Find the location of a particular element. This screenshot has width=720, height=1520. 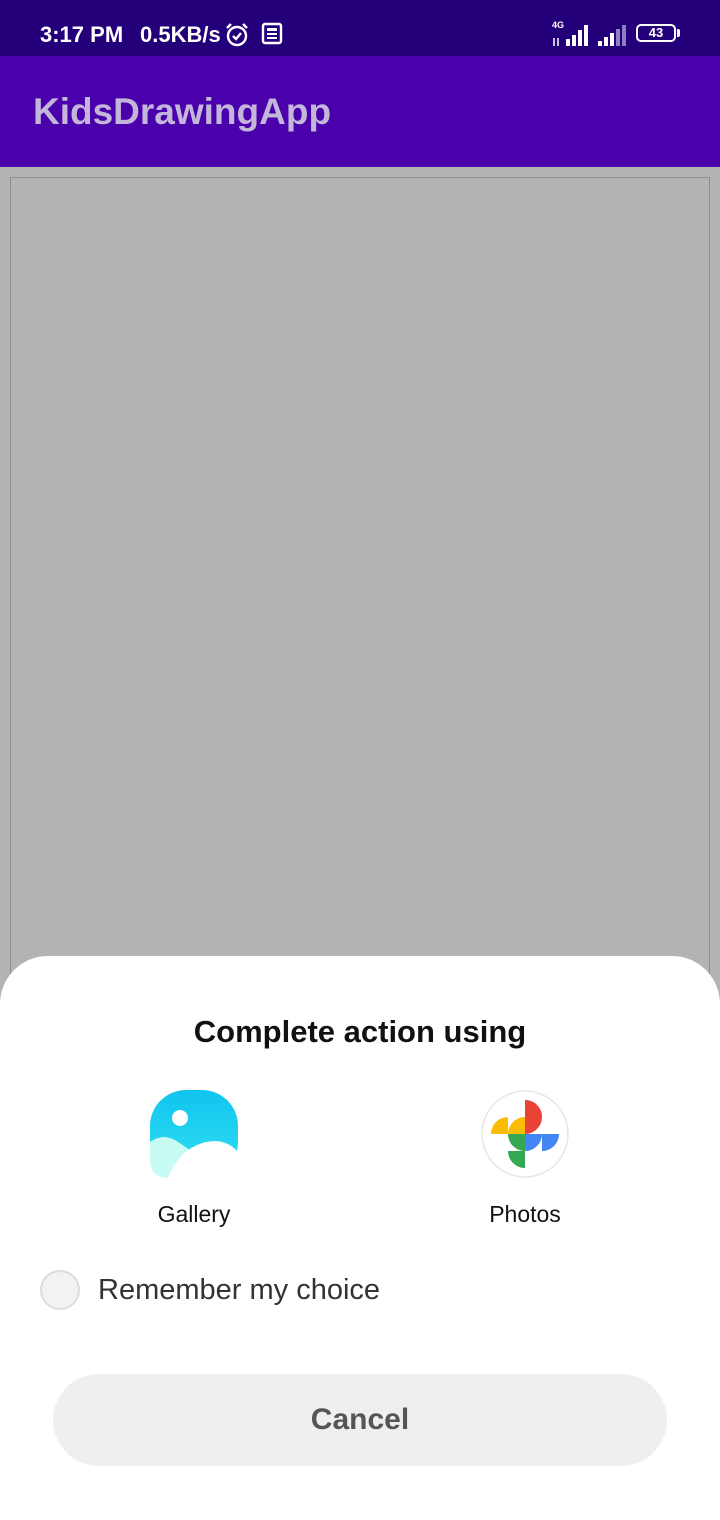

app-option-photos: Photos is located at coordinates (525, 1163).